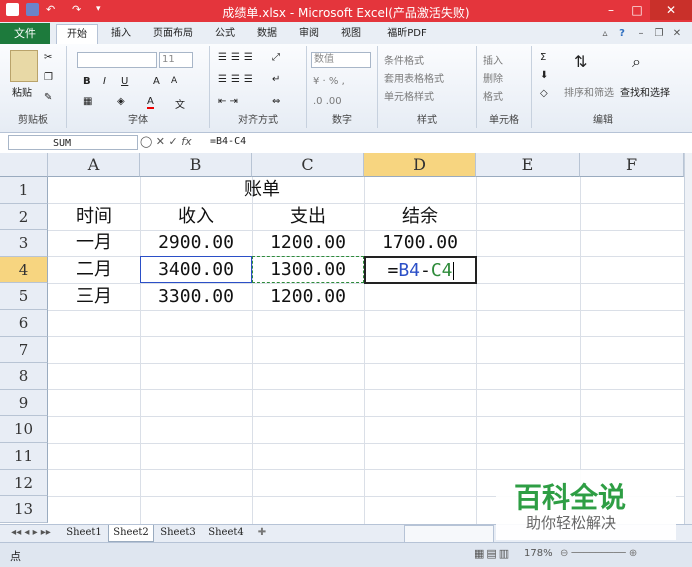 The image size is (692, 567). Describe the element at coordinates (308, 269) in the screenshot. I see `cell-expense-referenced: 1300.00` at that location.